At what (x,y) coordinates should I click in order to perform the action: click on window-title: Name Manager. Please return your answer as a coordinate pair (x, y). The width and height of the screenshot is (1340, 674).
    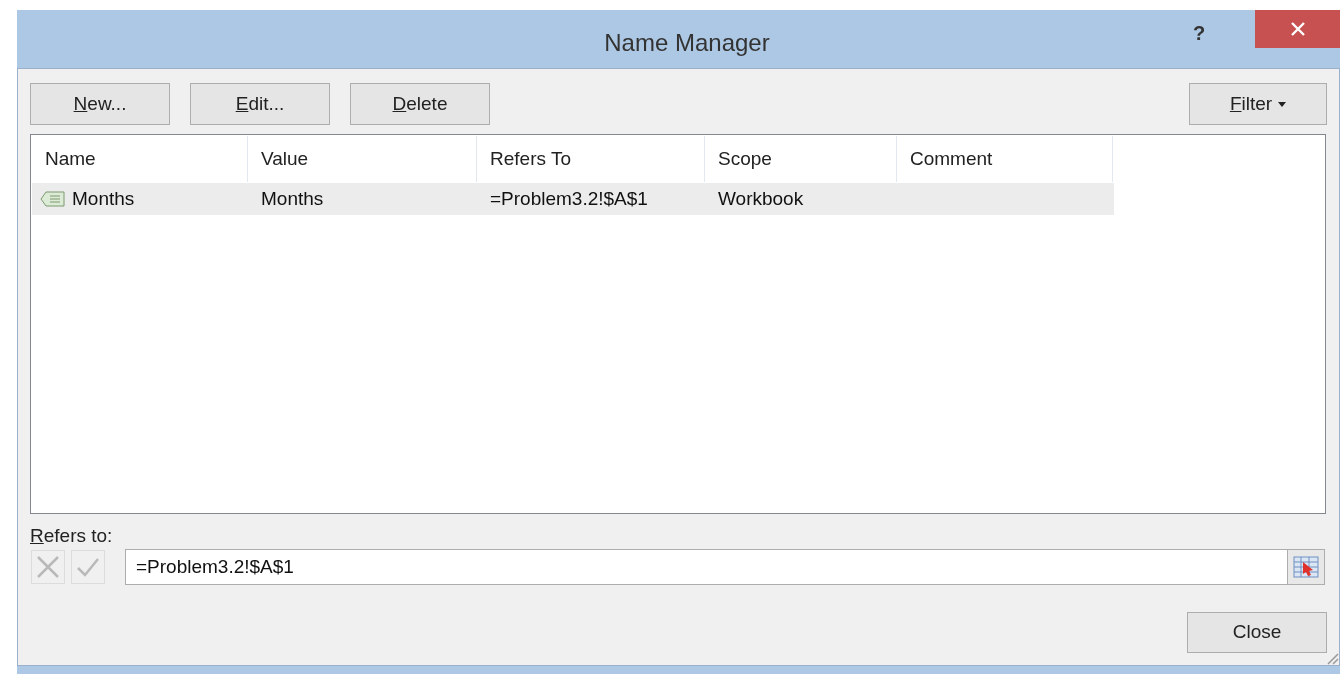
    Looking at the image, I should click on (687, 42).